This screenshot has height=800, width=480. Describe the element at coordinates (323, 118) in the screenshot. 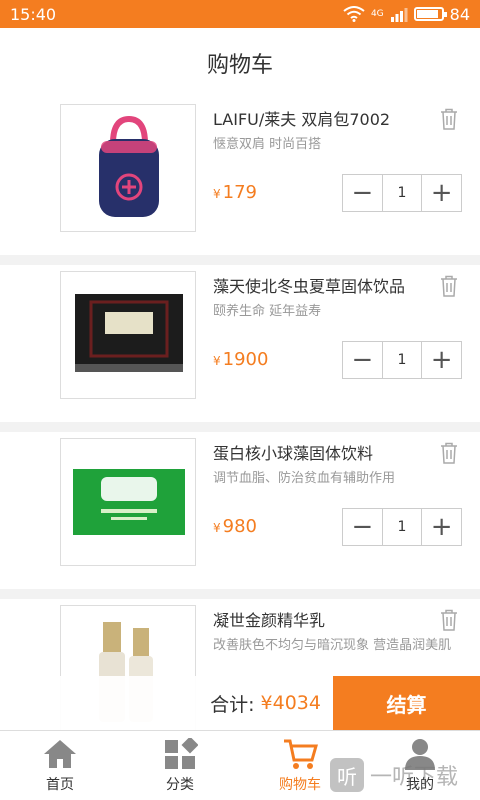

I see `product-name: LAIFU/莱夫 双肩包7002` at that location.